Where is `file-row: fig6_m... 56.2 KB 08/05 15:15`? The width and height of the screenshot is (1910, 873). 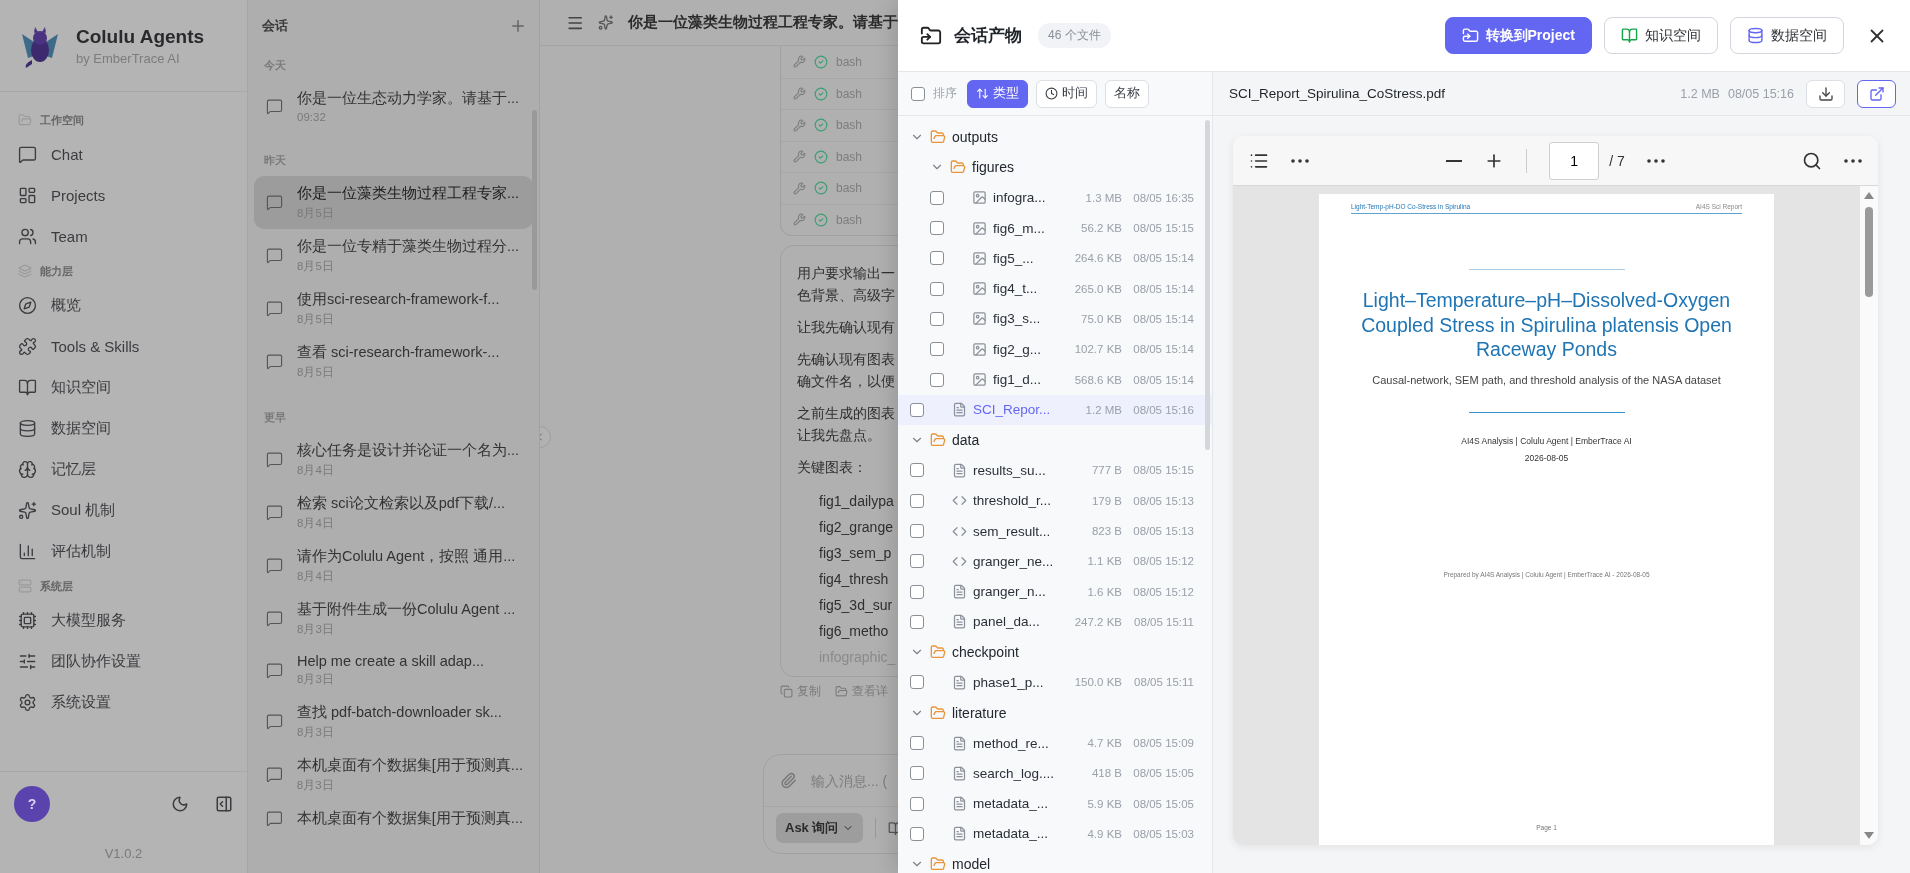 file-row: fig6_m... 56.2 KB 08/05 15:15 is located at coordinates (1055, 228).